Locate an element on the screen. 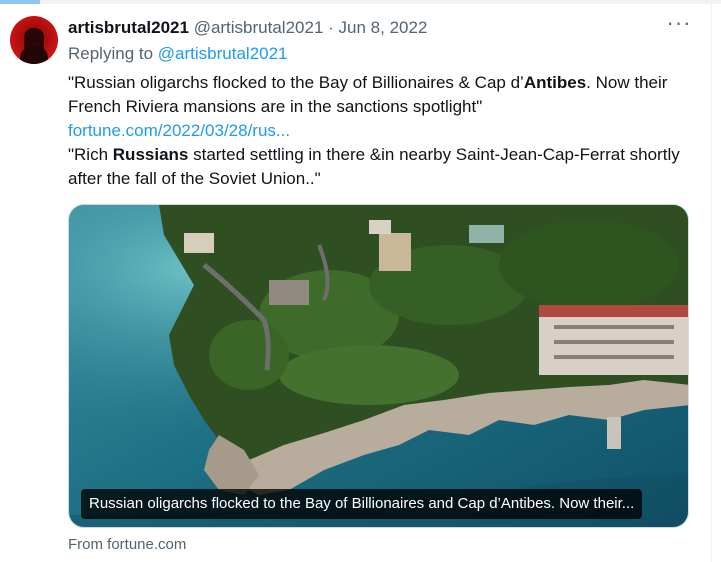 This screenshot has width=721, height=562. avatar is located at coordinates (34, 40).